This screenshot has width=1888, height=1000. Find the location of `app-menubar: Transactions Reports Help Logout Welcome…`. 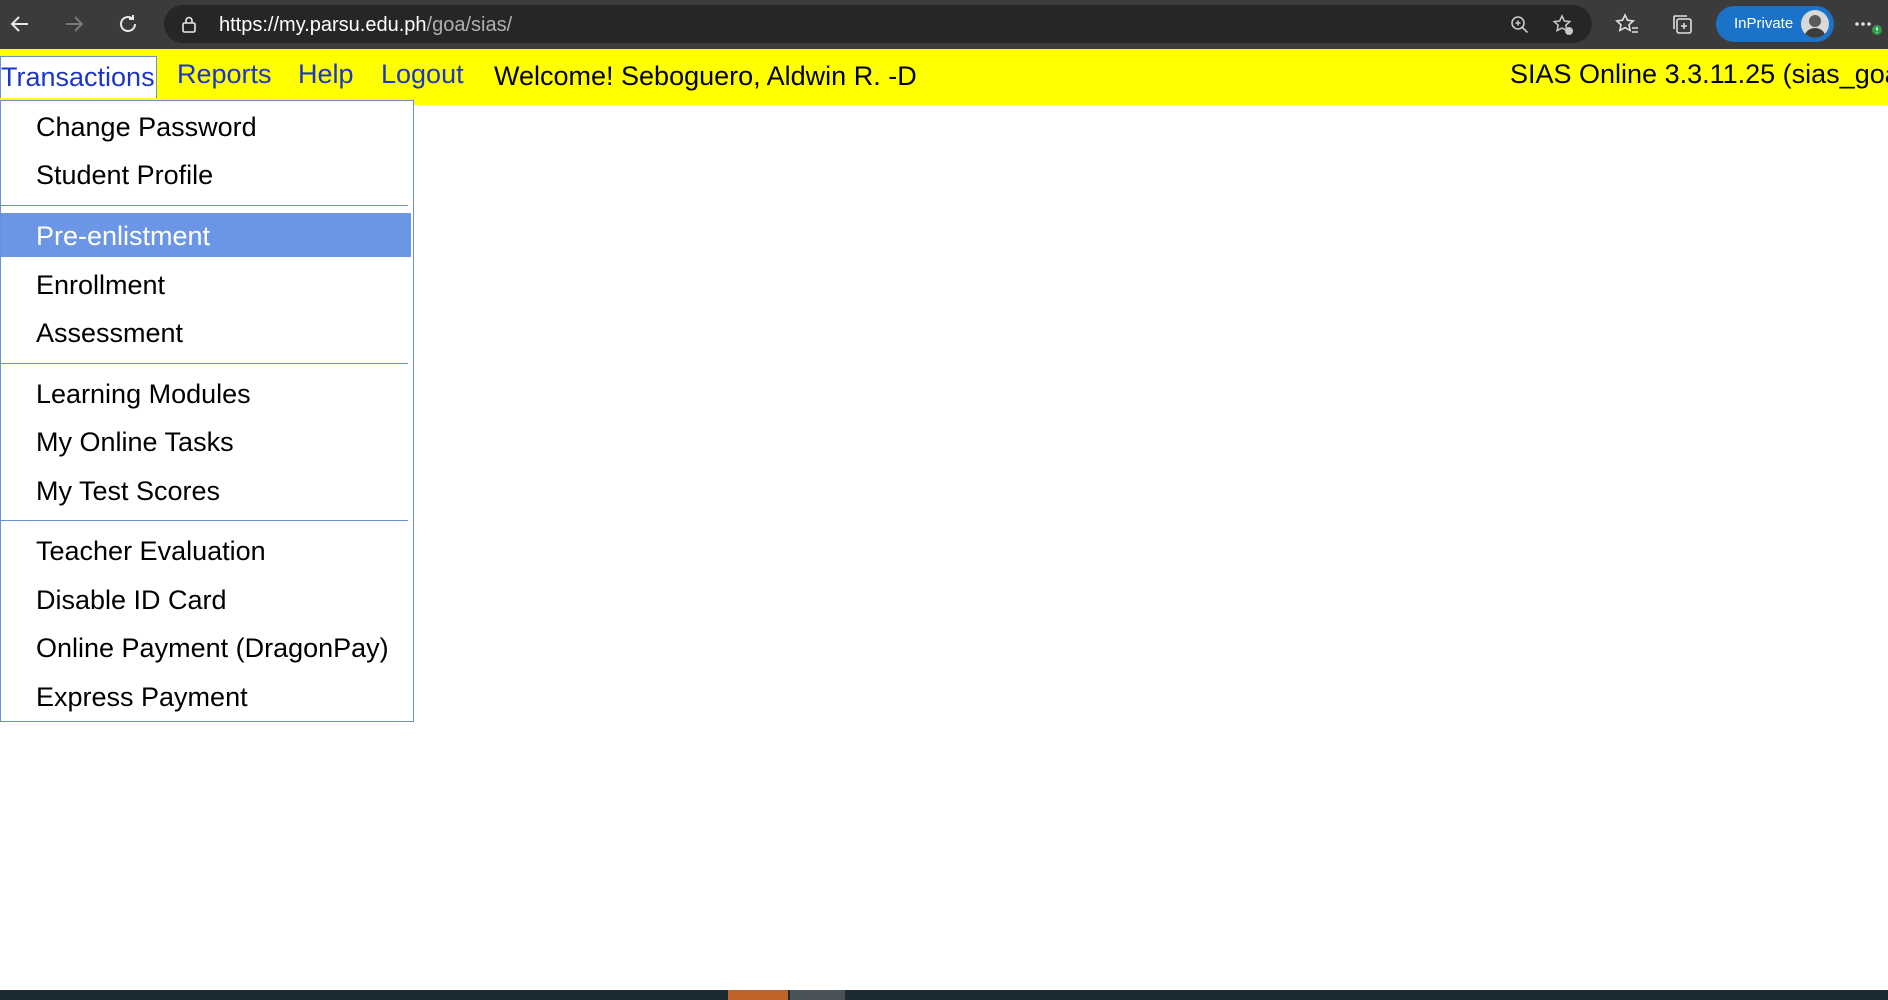

app-menubar: Transactions Reports Help Logout Welcome… is located at coordinates (944, 77).